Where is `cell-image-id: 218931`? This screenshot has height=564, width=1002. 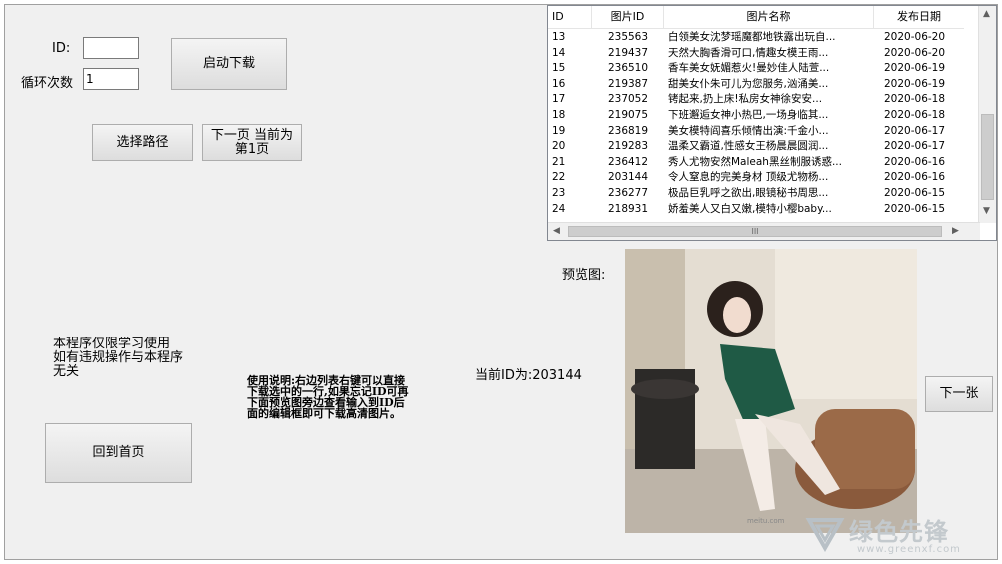
cell-image-id: 218931 is located at coordinates (628, 208).